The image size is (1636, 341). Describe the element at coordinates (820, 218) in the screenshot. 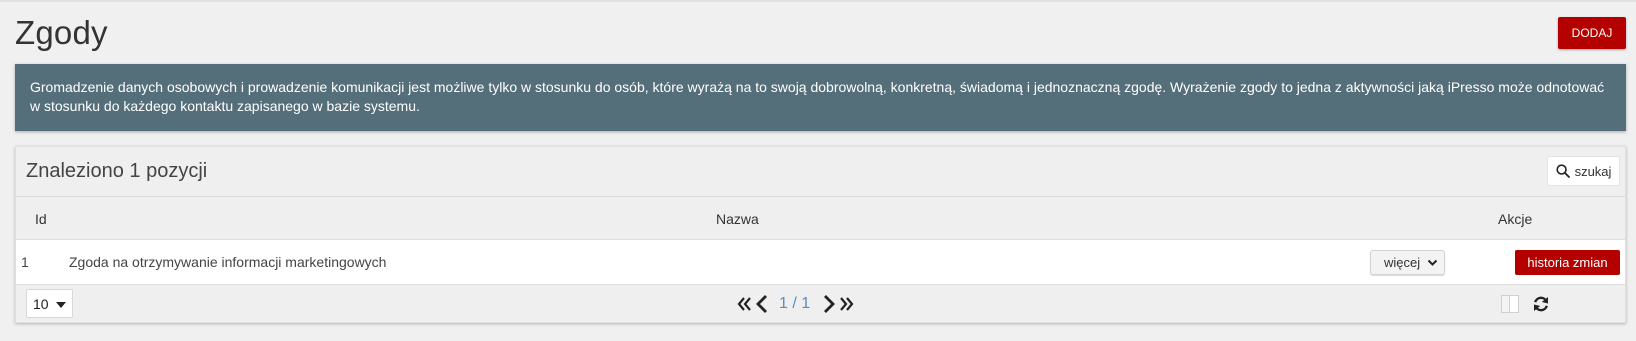

I see `table-header: Id Nazwa Akcje` at that location.